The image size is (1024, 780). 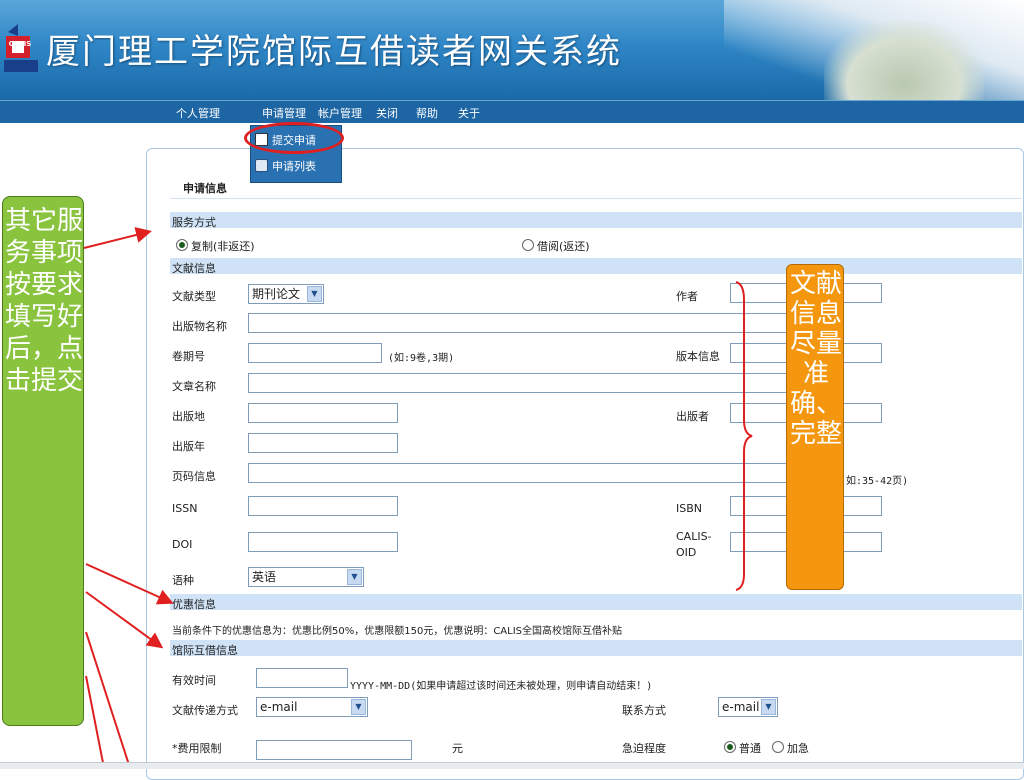 I want to click on publication-input, so click(x=518, y=323).